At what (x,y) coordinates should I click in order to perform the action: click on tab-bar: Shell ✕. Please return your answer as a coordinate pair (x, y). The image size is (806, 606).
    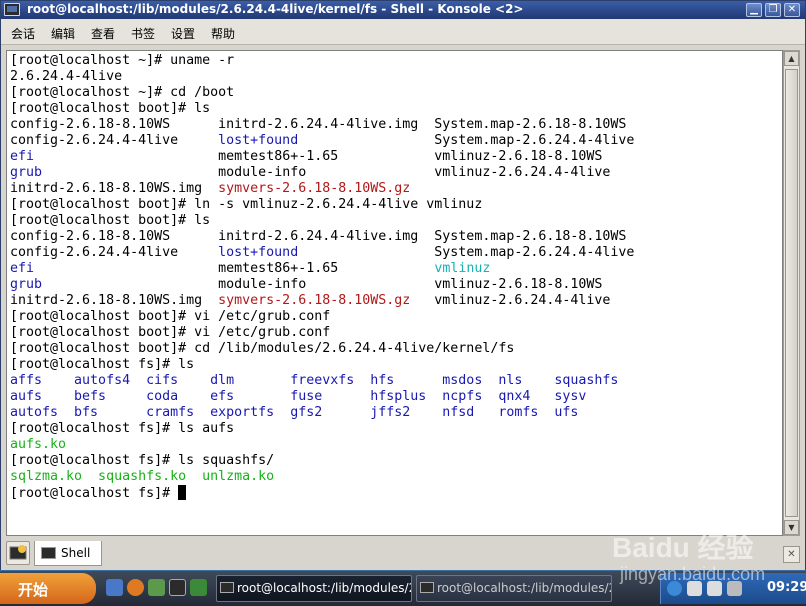
    Looking at the image, I should click on (403, 554).